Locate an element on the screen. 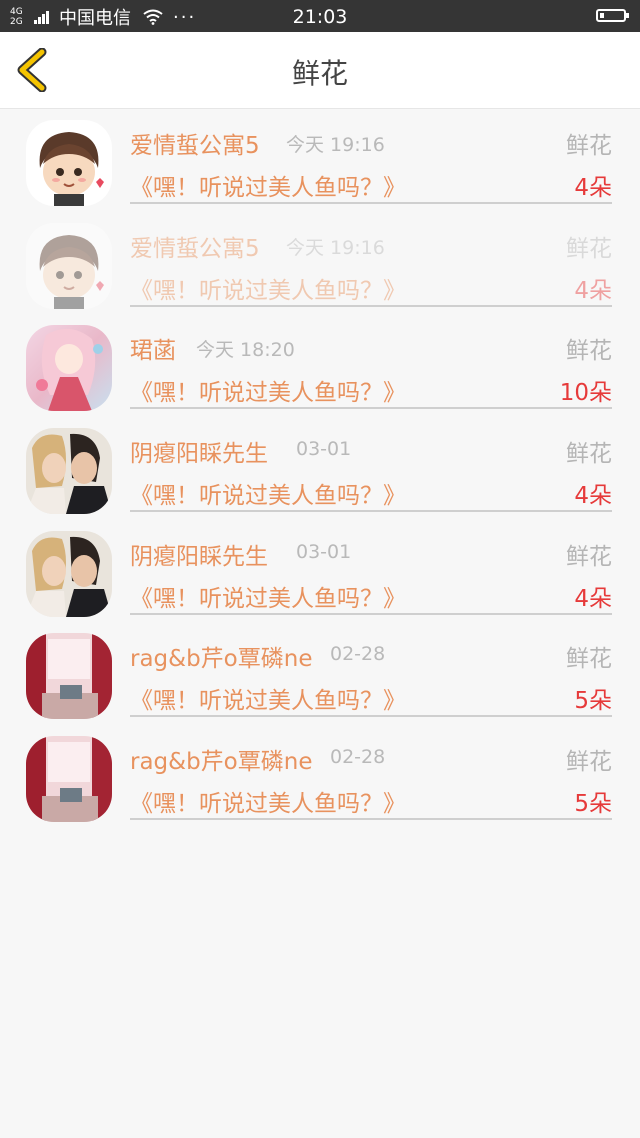  status-time: 21:03 is located at coordinates (320, 17).